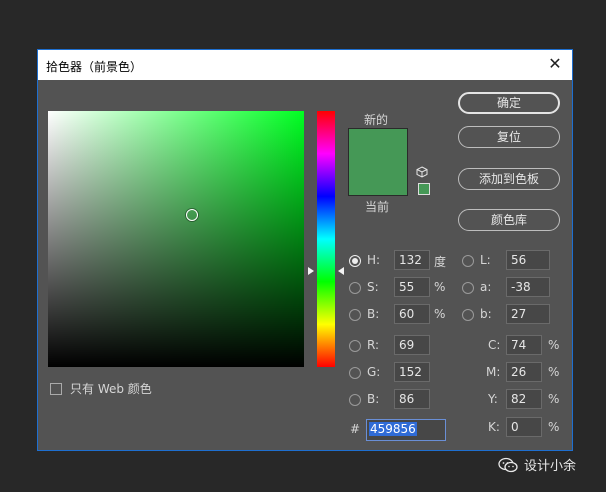  I want to click on input-s: 55, so click(412, 287).